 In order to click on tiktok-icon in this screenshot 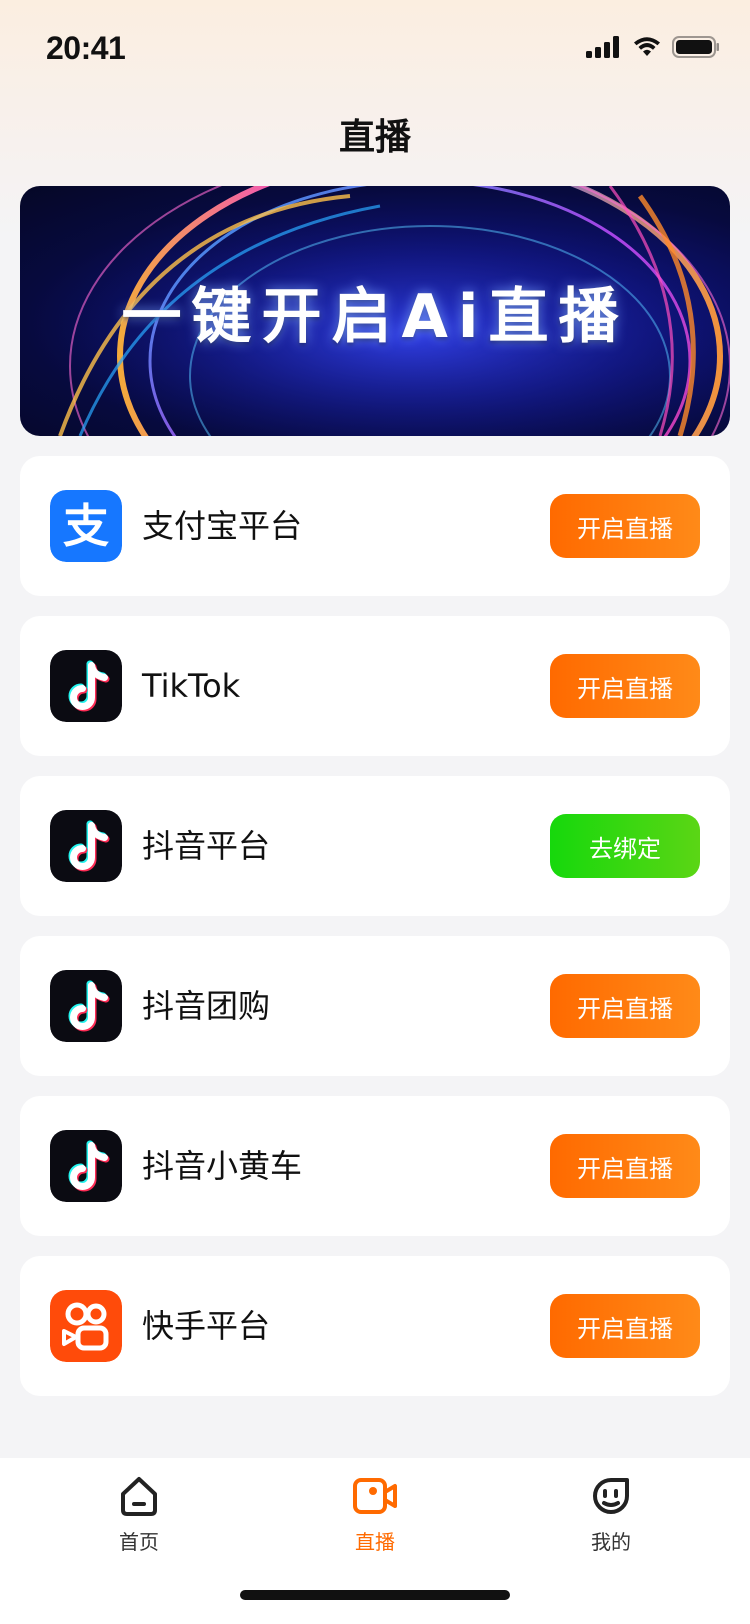, I will do `click(86, 686)`.